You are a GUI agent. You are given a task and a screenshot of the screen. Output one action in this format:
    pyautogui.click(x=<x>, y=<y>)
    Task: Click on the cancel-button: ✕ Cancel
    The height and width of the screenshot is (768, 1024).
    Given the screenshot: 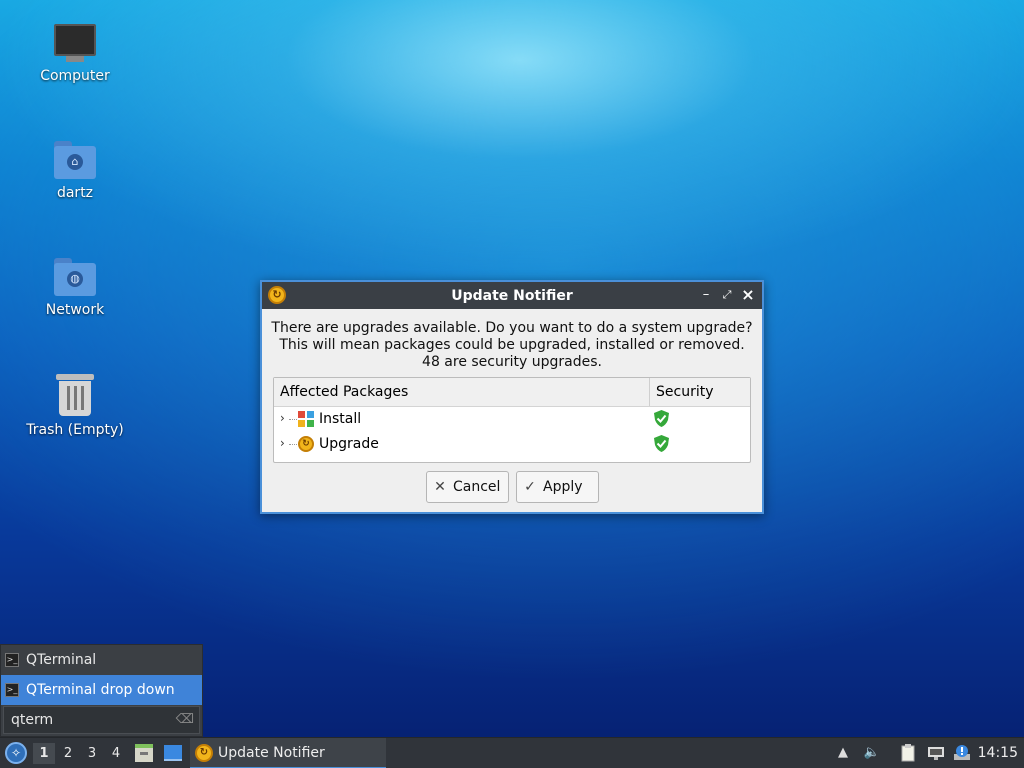 What is the action you would take?
    pyautogui.click(x=467, y=487)
    